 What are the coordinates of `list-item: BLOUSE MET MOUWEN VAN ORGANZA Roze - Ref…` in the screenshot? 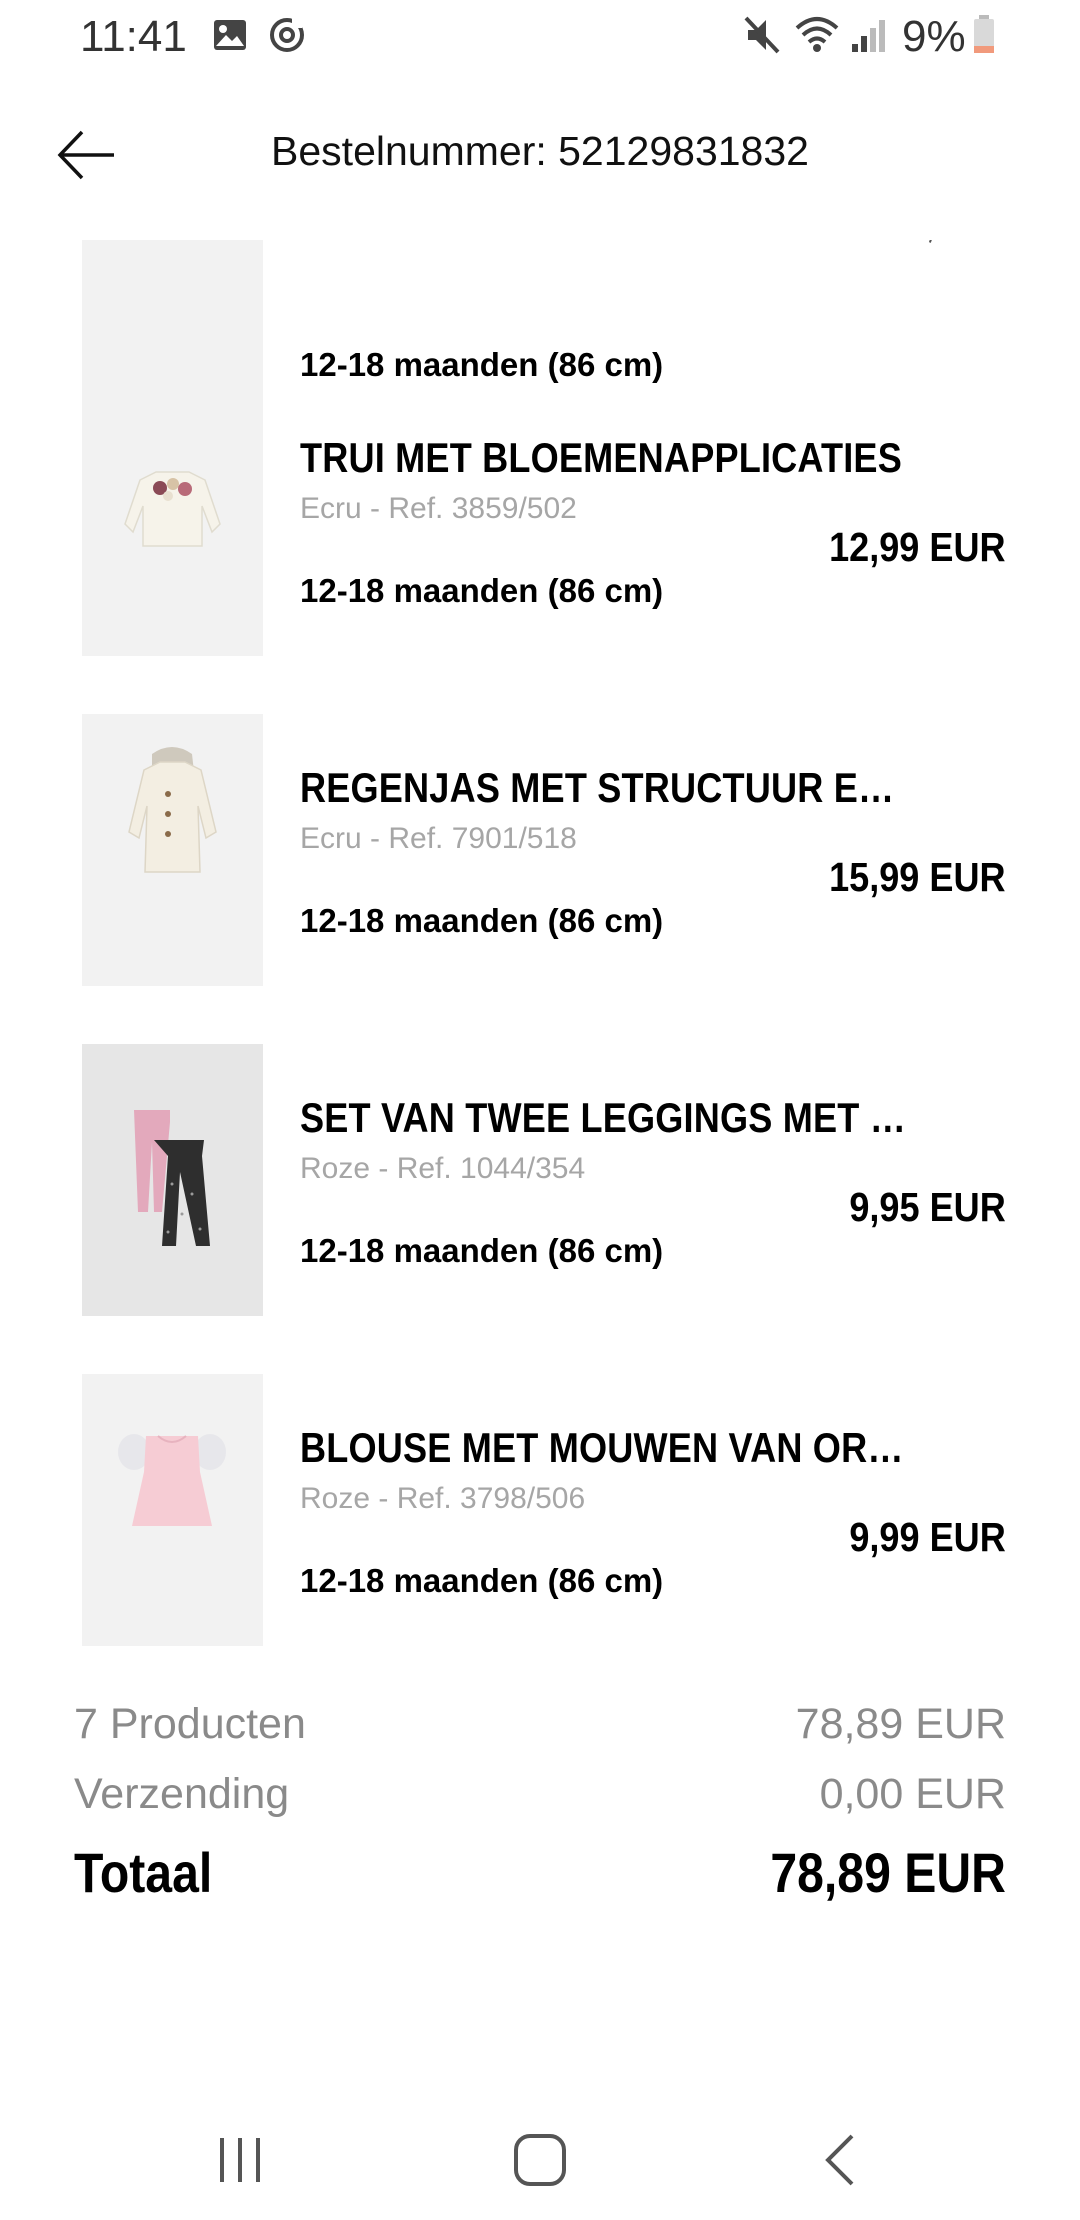 It's located at (540, 1510).